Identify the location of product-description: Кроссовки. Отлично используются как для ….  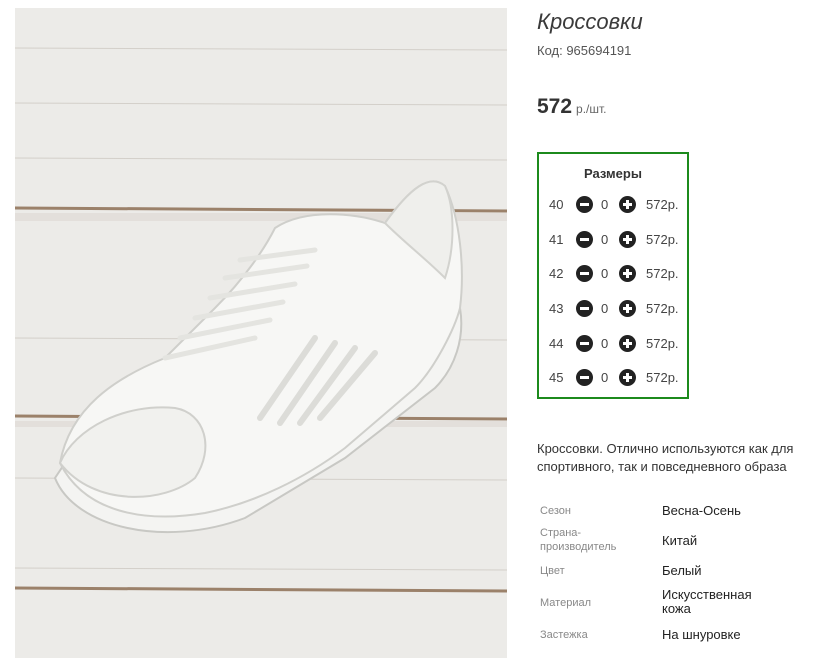
(665, 457).